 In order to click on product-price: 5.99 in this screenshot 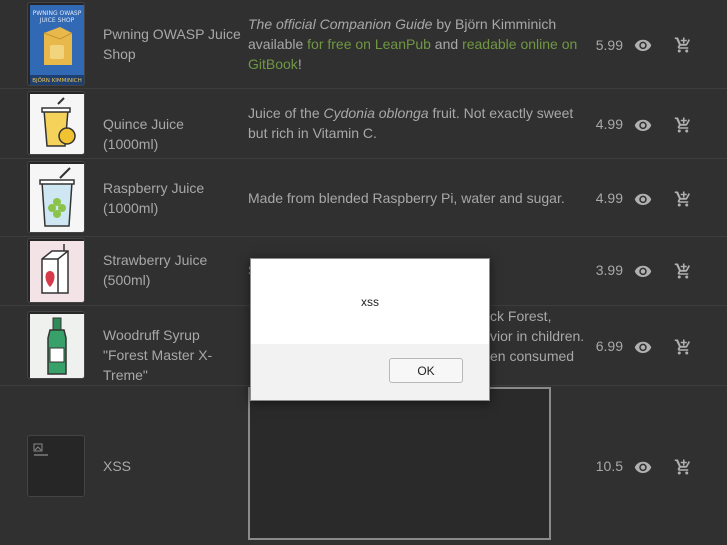, I will do `click(609, 45)`.